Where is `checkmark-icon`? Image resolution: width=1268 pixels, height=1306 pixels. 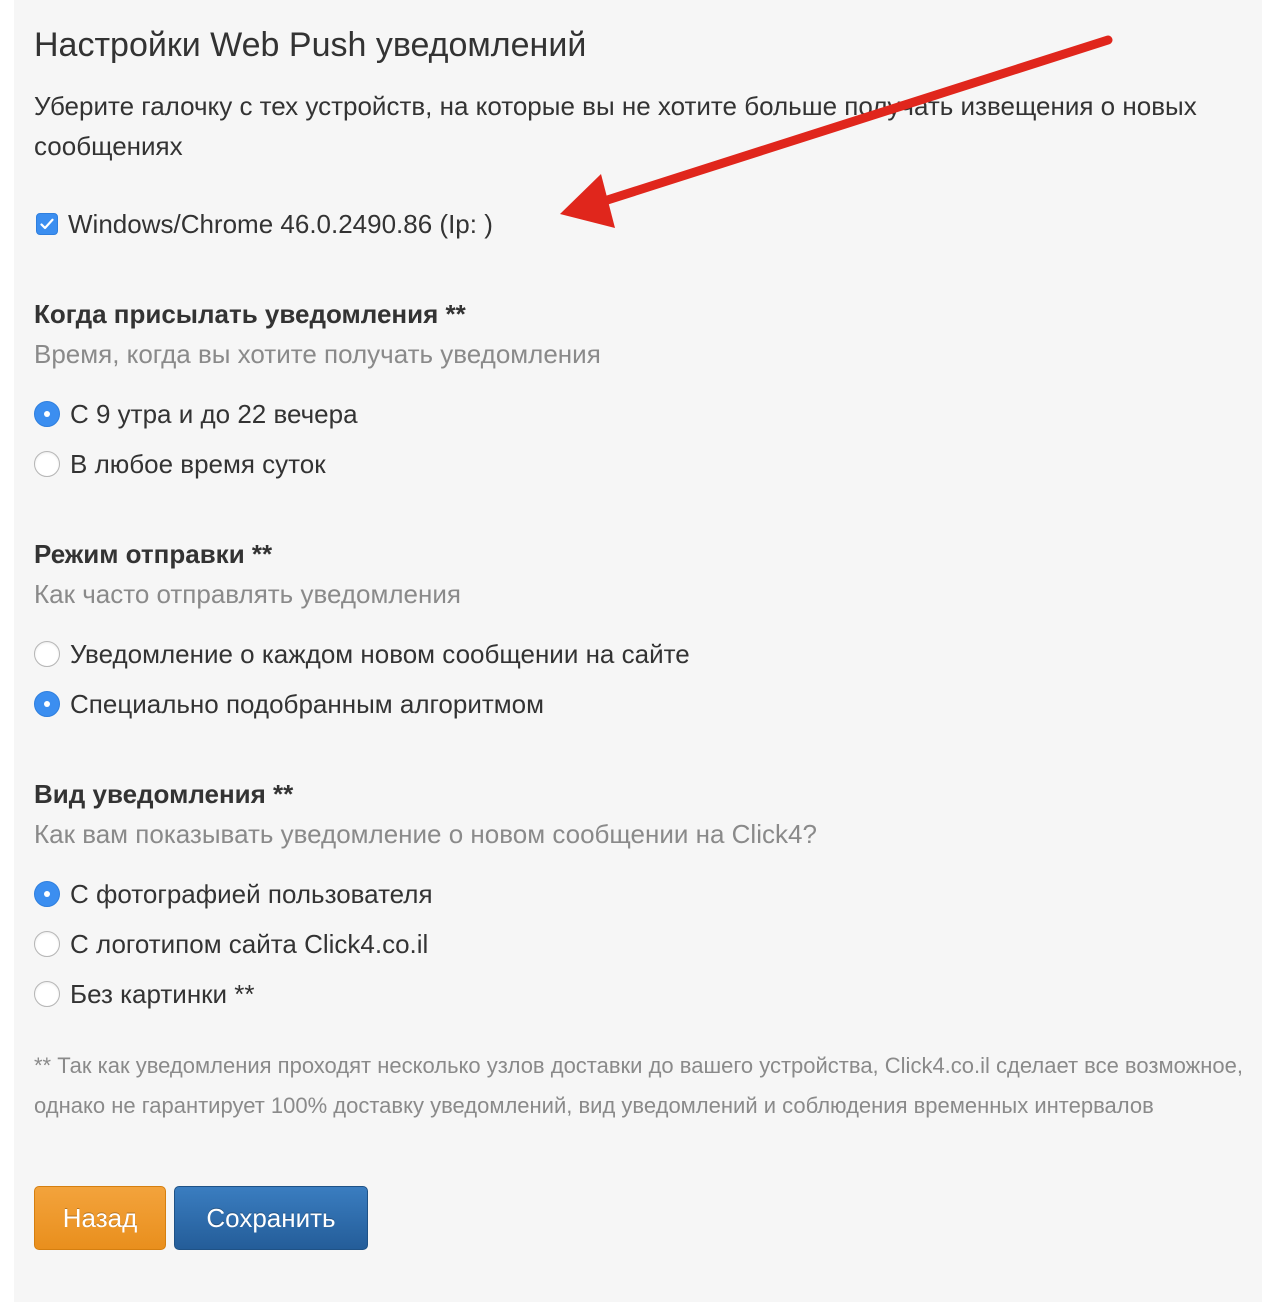
checkmark-icon is located at coordinates (47, 224).